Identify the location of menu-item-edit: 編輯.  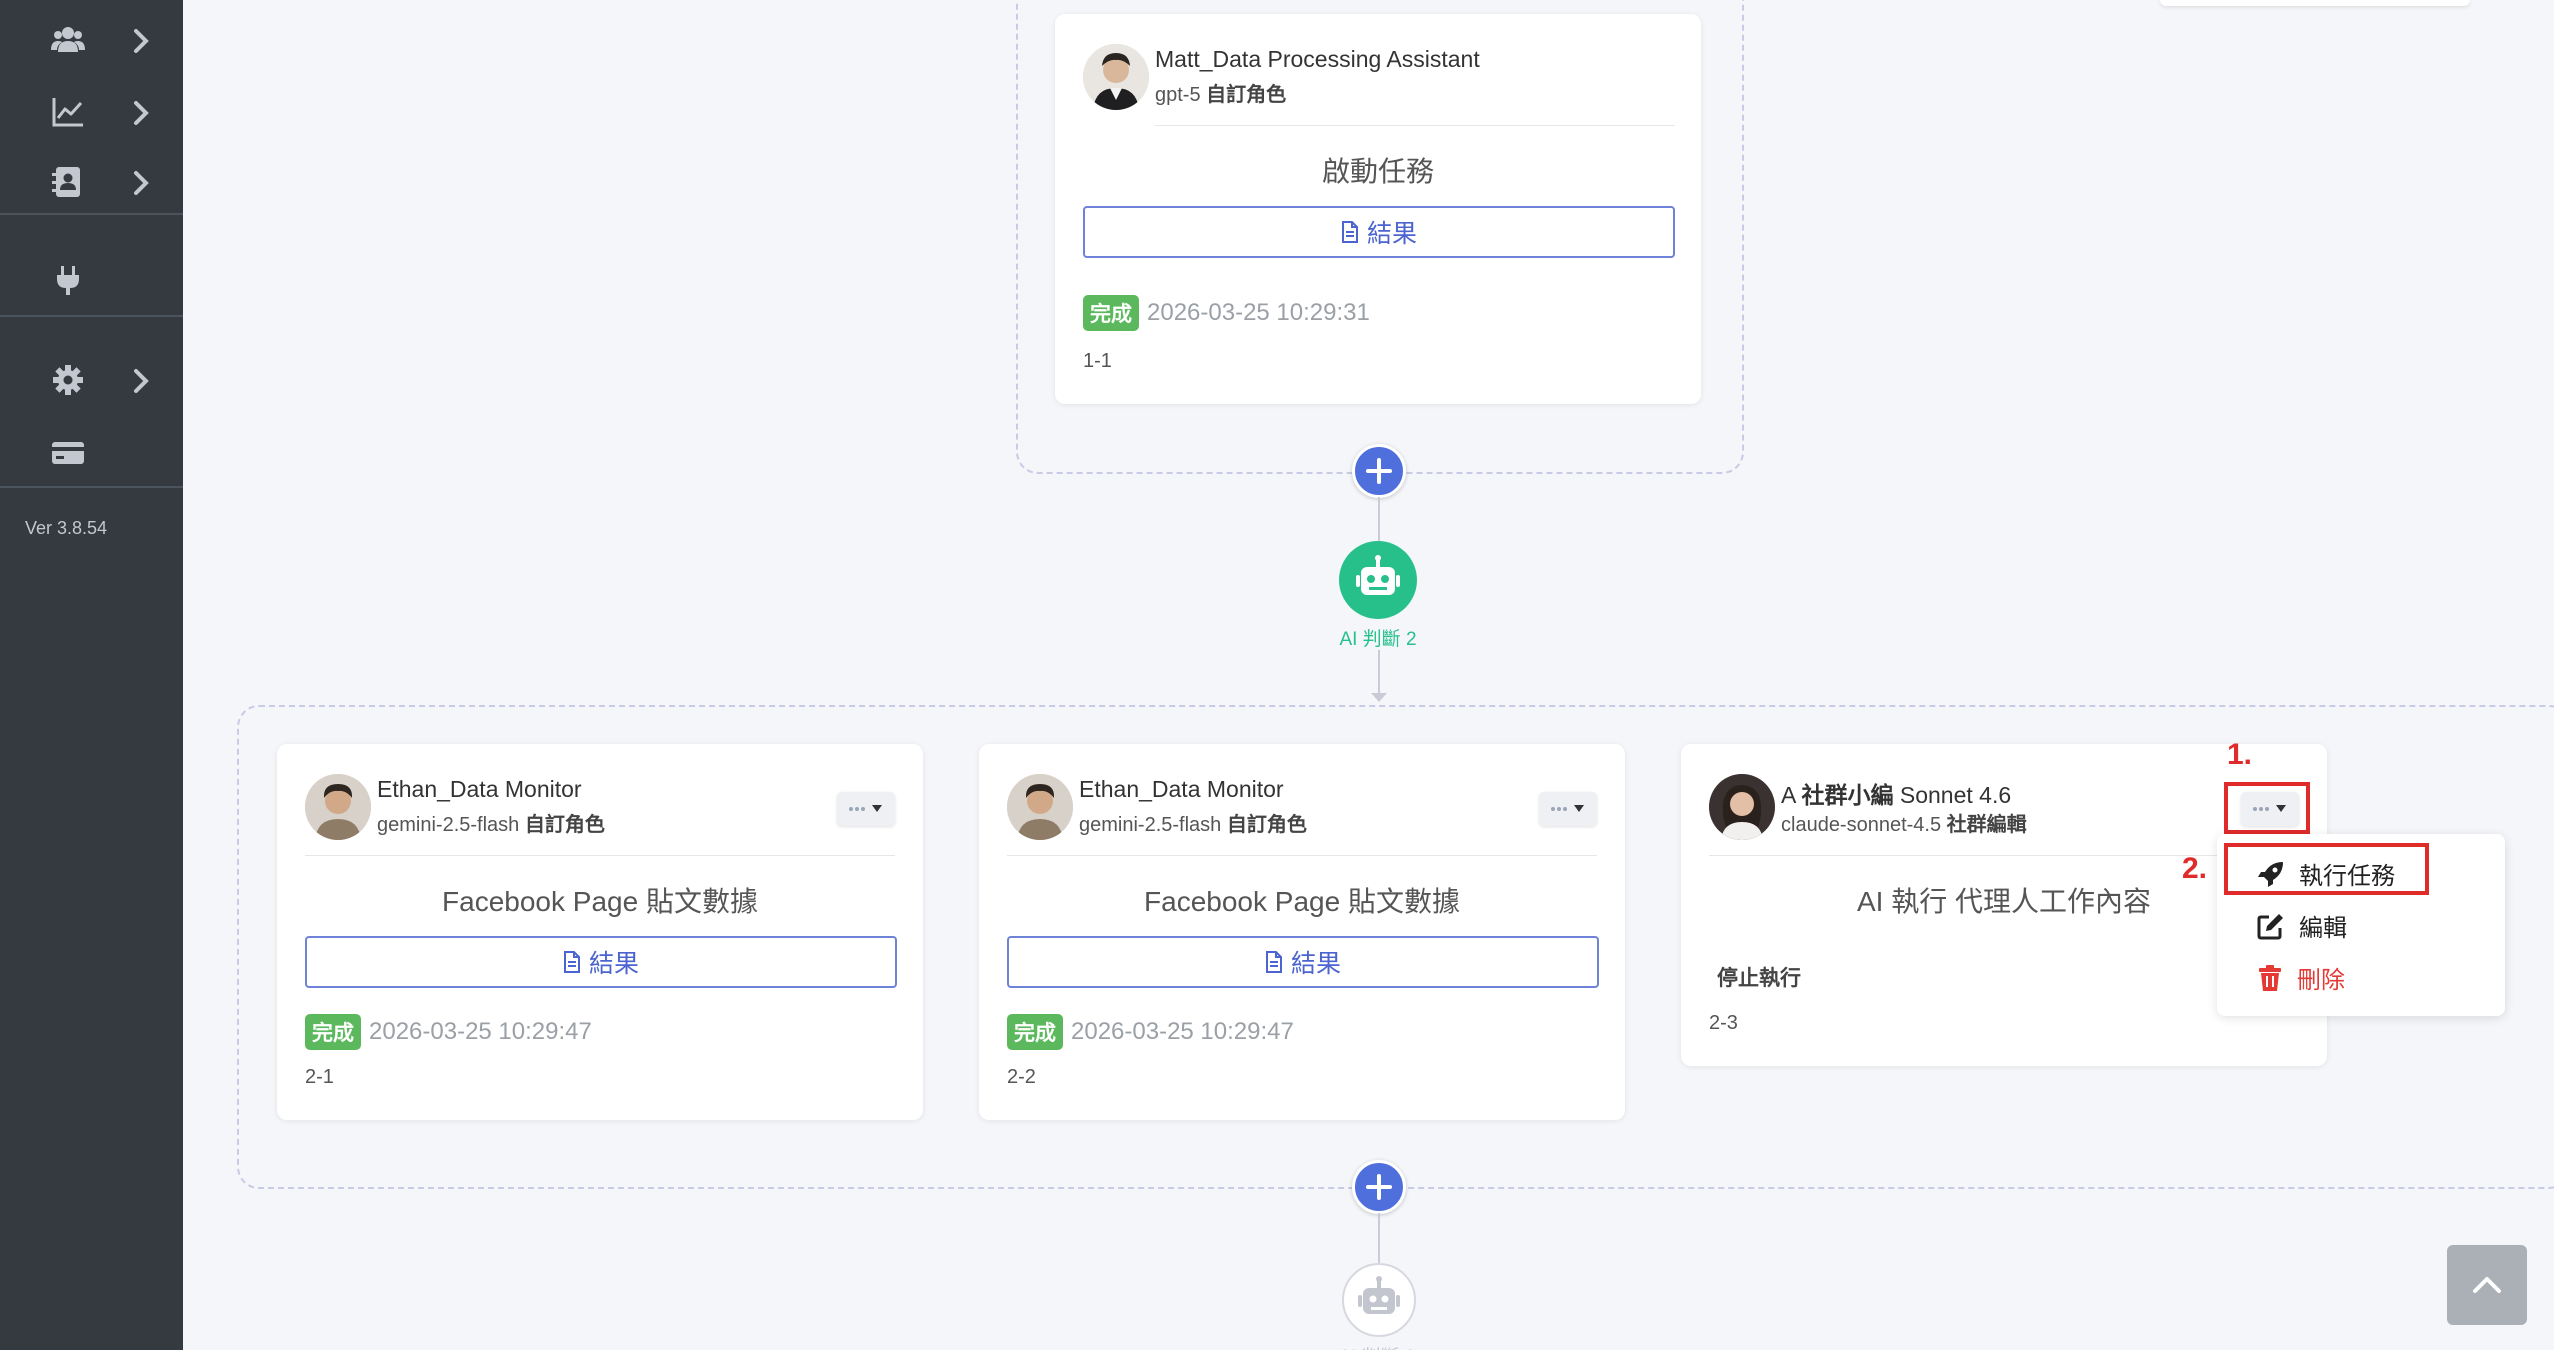
(2302, 925).